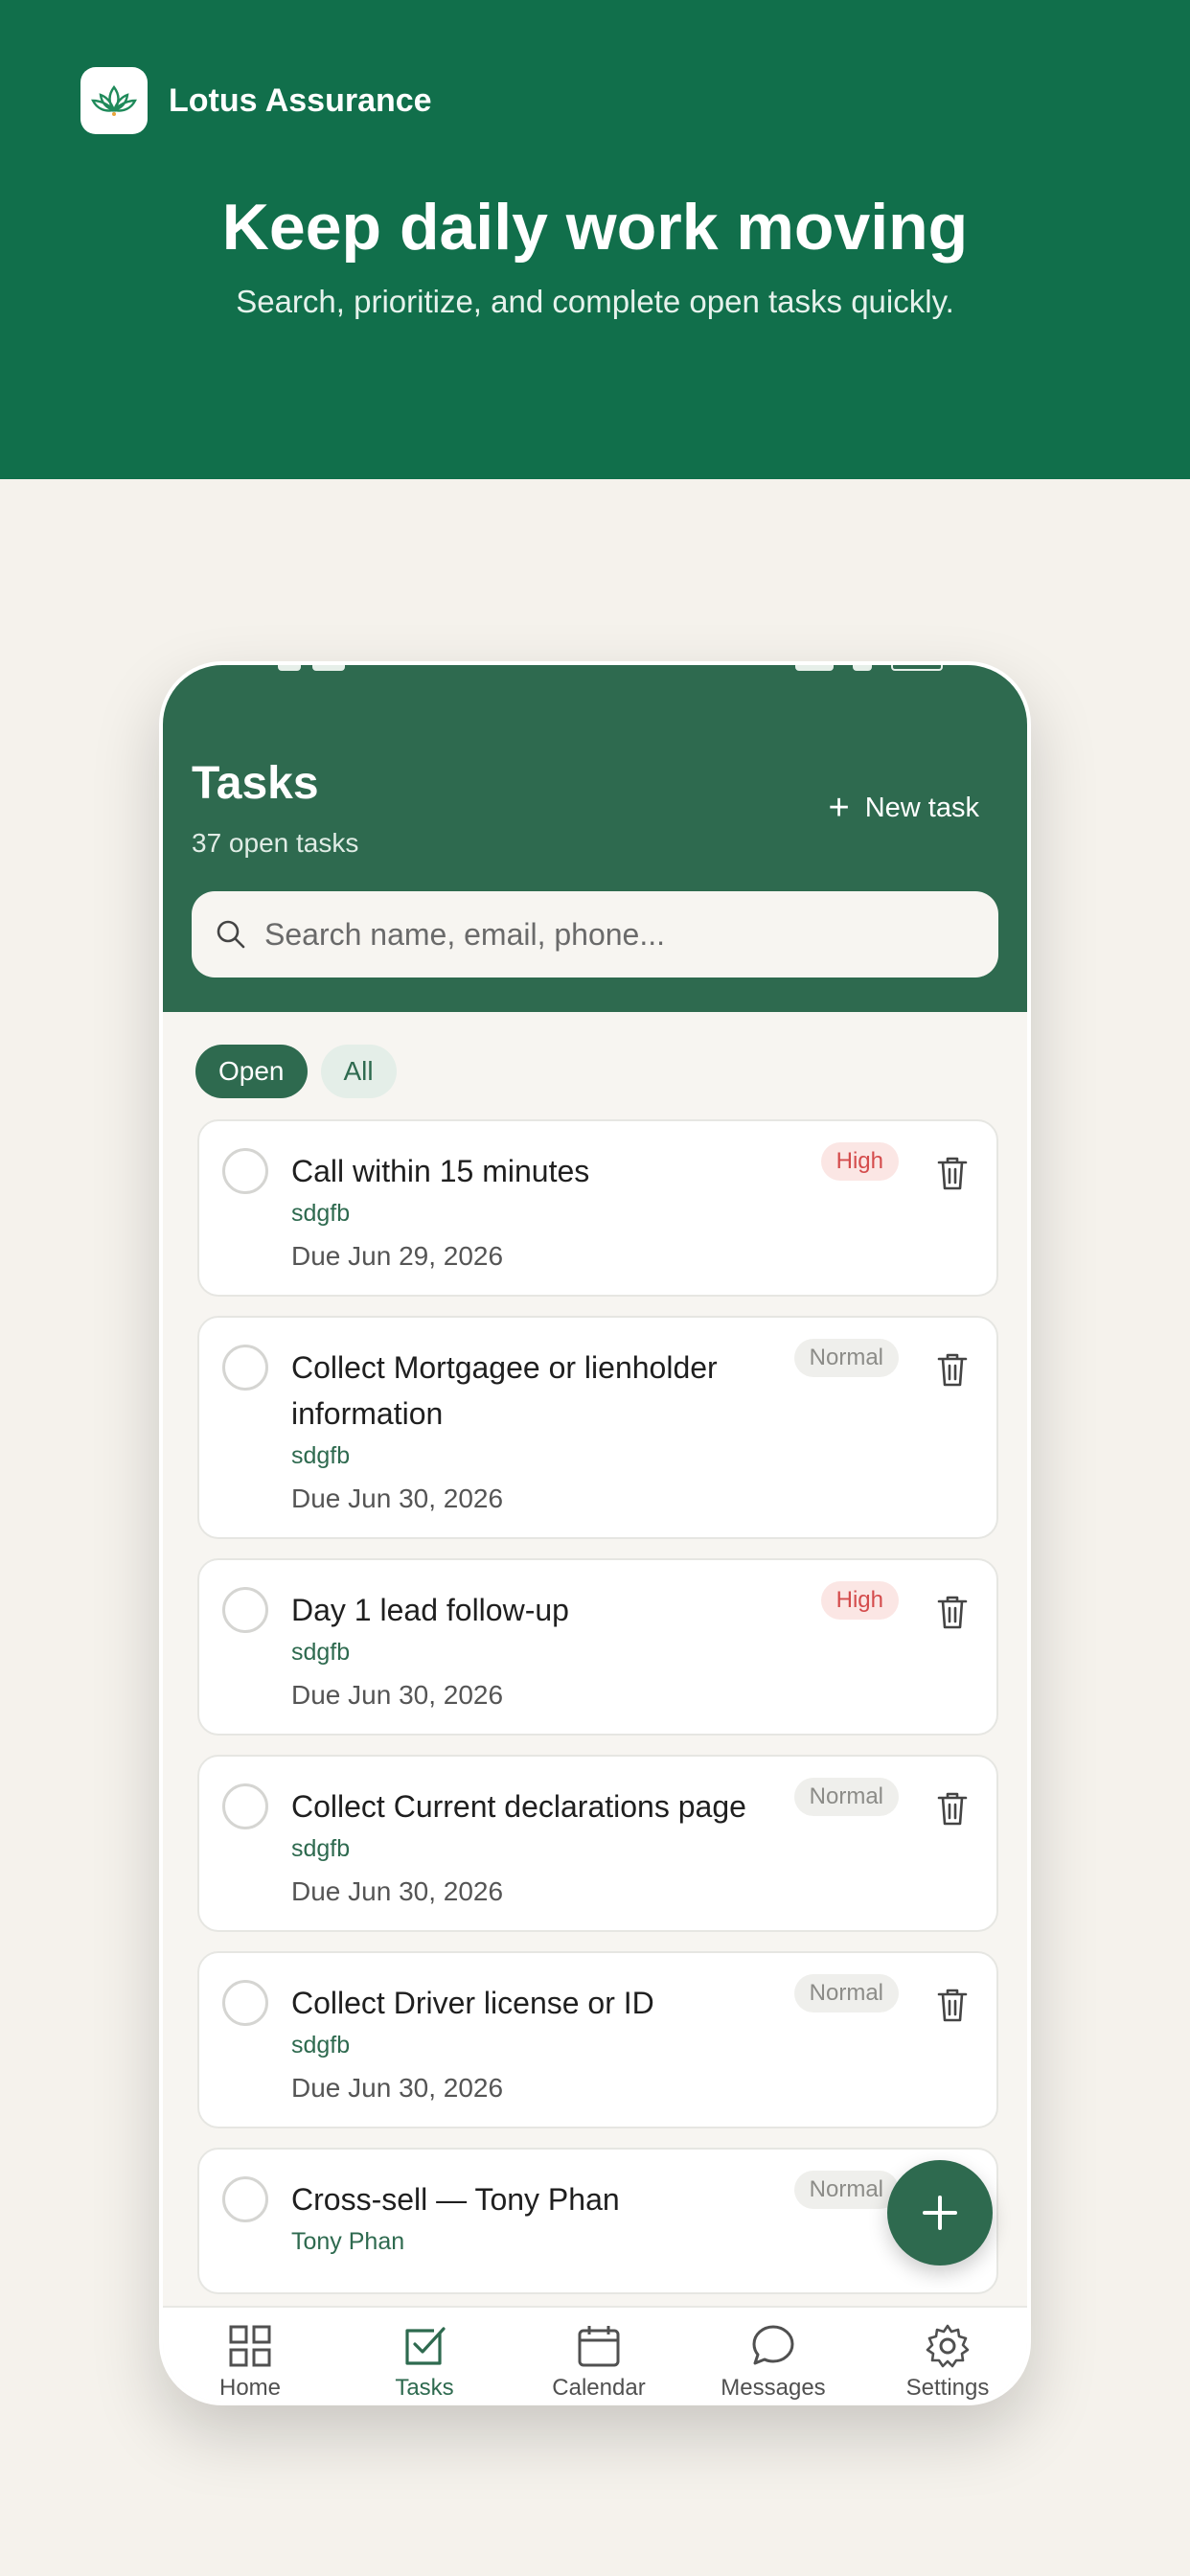  I want to click on bottom-tab-bar: Home Tasks Calendar Messages Settings, so click(595, 2354).